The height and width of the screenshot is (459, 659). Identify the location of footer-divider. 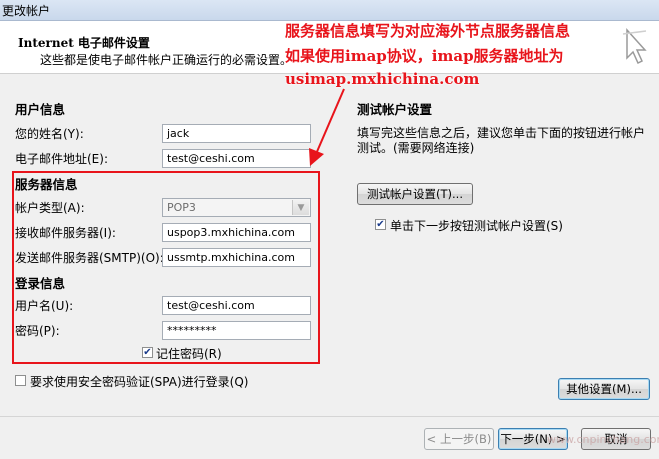
(329, 416).